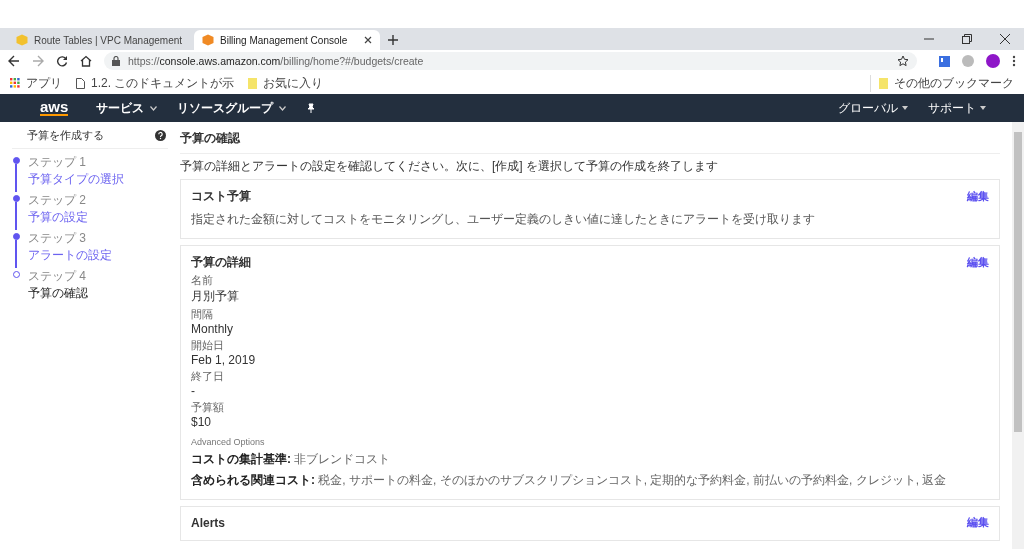  I want to click on nav-menu: サポート, so click(952, 108).